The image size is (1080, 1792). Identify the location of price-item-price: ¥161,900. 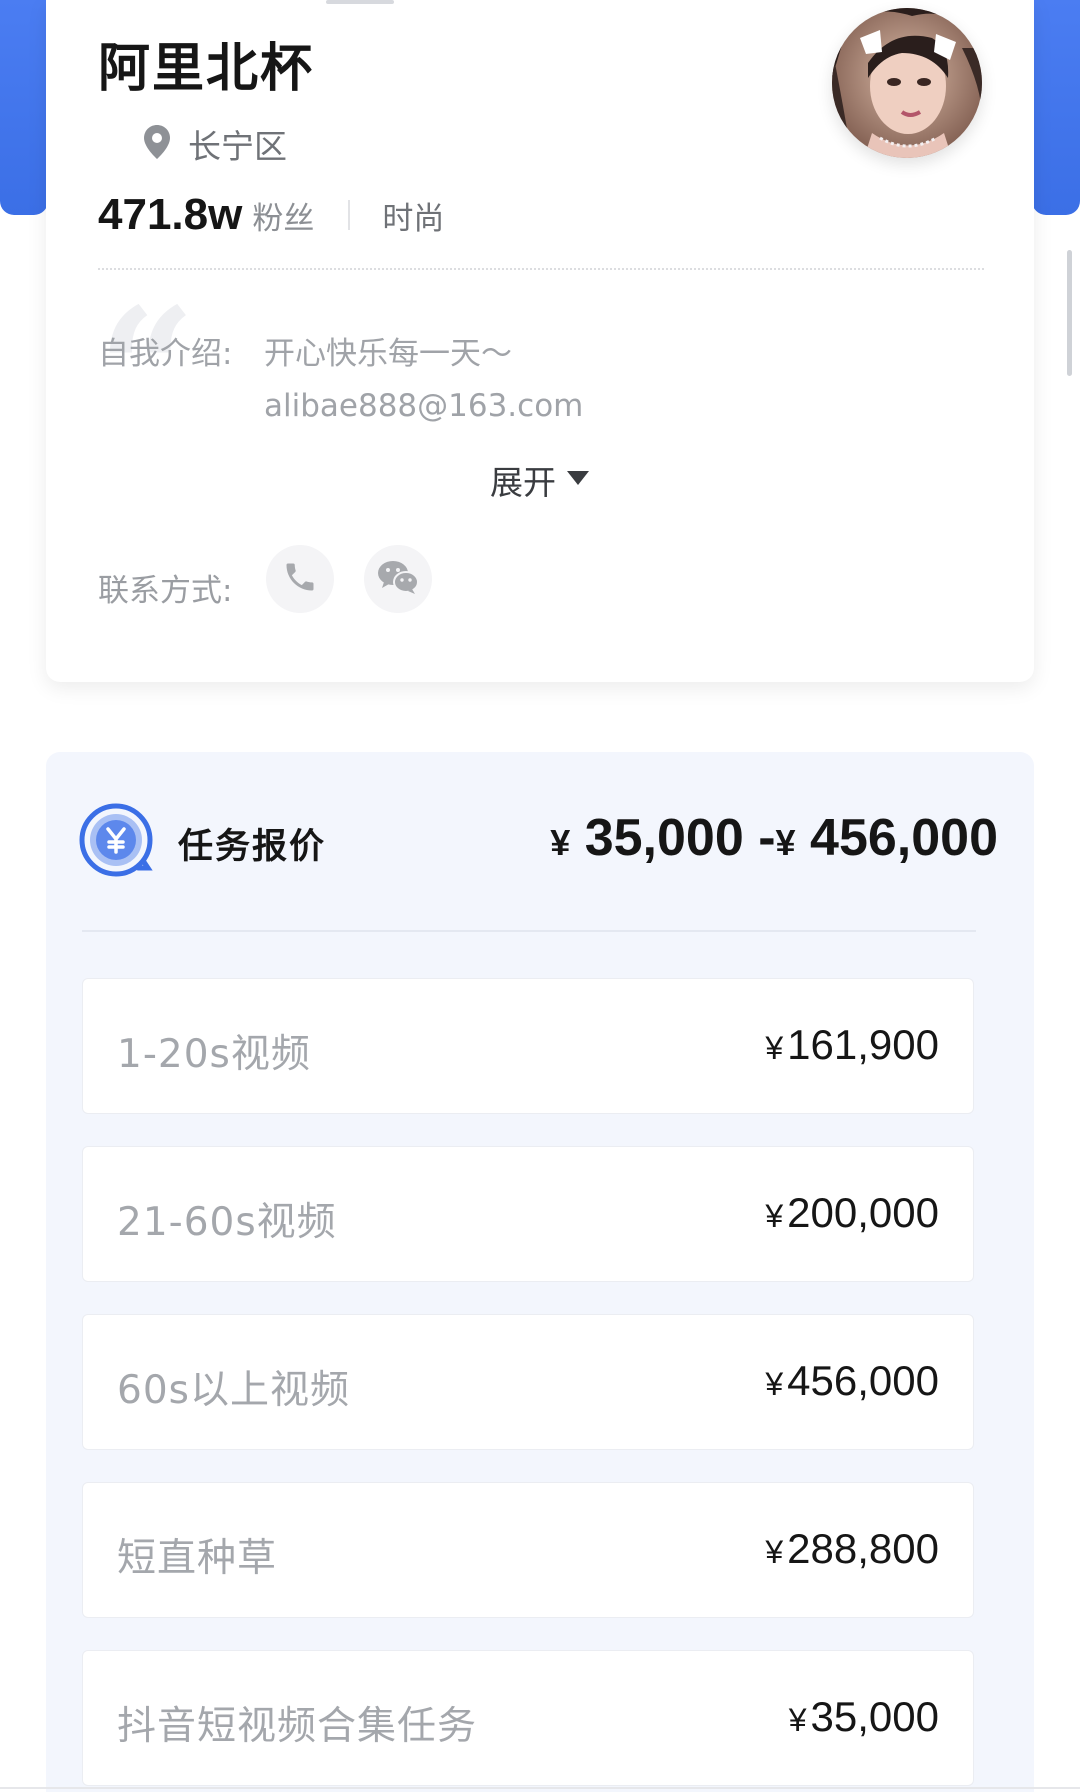
(852, 1045).